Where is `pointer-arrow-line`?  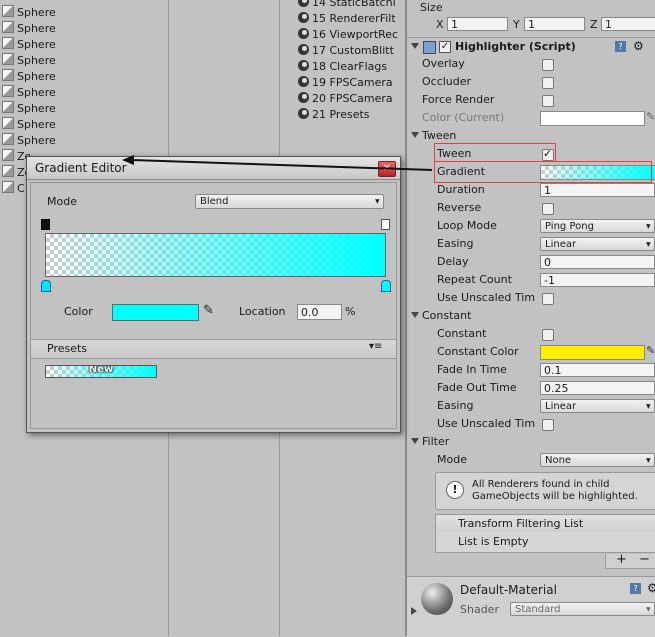
pointer-arrow-line is located at coordinates (282, 165).